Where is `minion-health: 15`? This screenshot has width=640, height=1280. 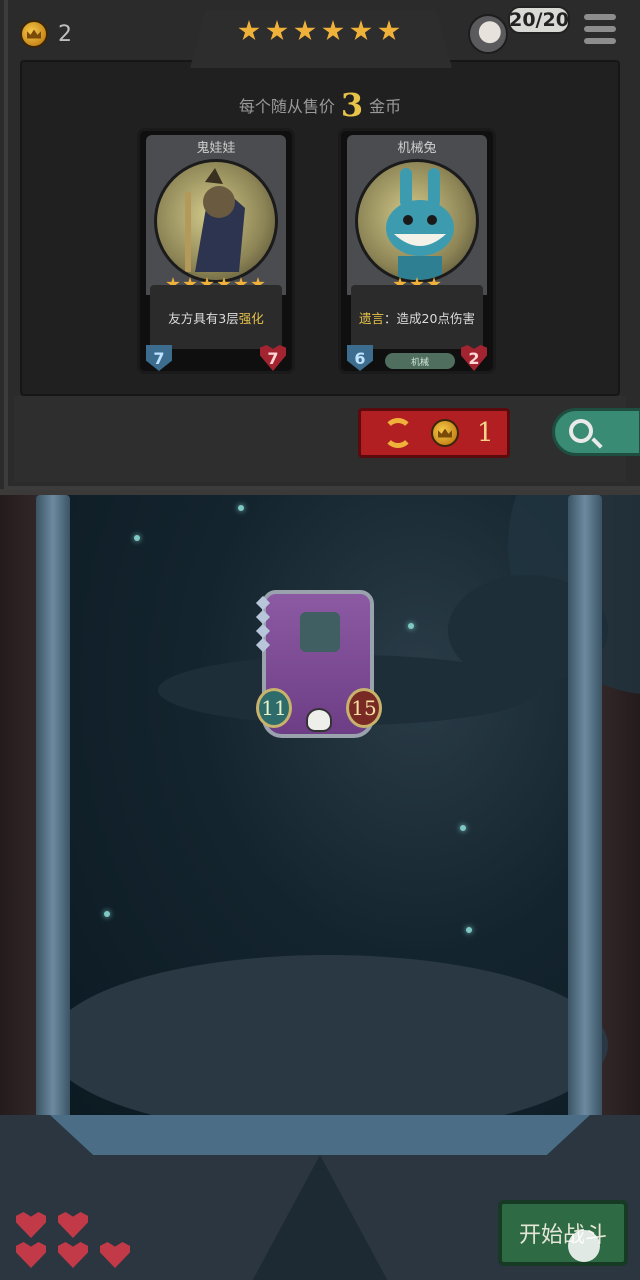
minion-health: 15 is located at coordinates (364, 708).